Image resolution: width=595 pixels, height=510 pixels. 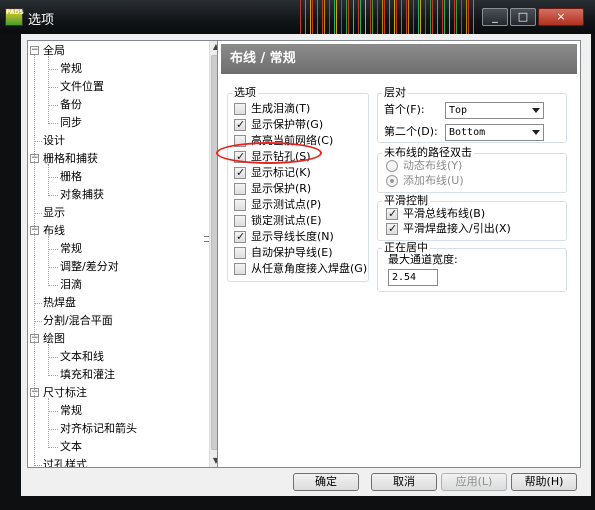 I want to click on tree-item-label: 分割/混合平面, so click(x=78, y=320).